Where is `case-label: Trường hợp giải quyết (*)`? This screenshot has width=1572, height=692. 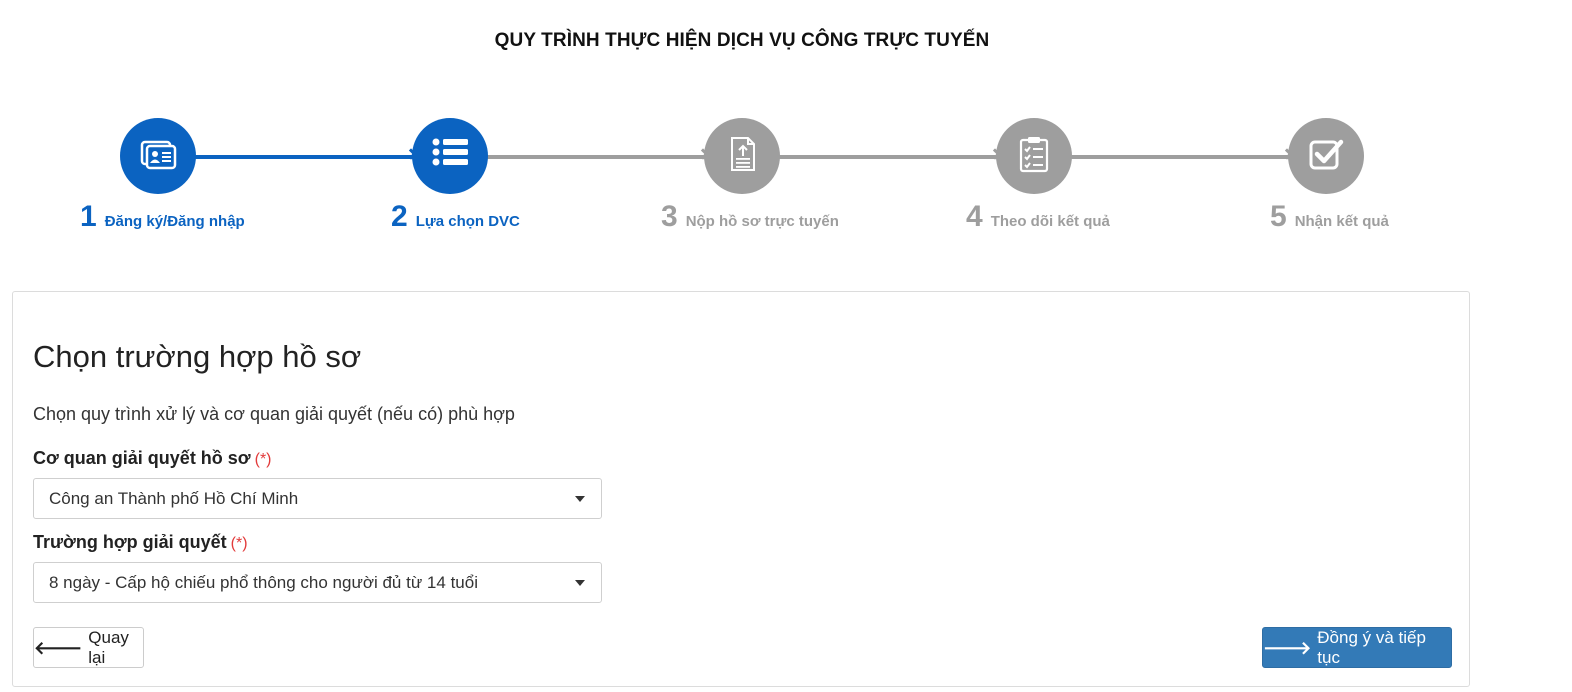 case-label: Trường hợp giải quyết (*) is located at coordinates (140, 542).